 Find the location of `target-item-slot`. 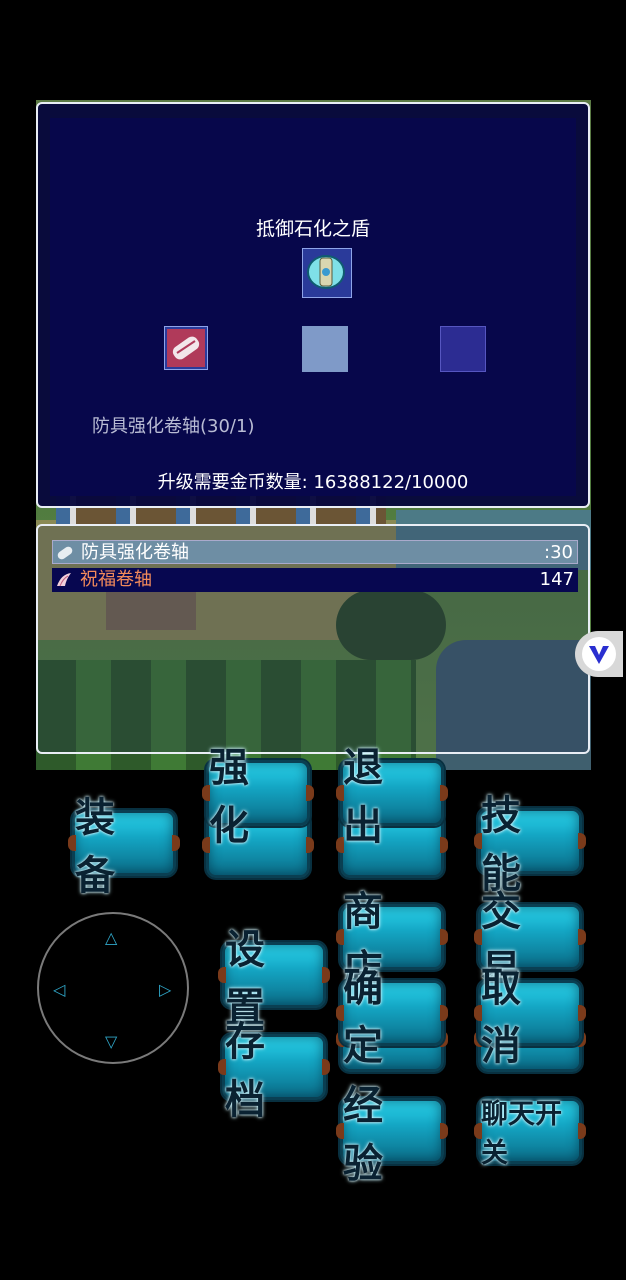

target-item-slot is located at coordinates (327, 273).